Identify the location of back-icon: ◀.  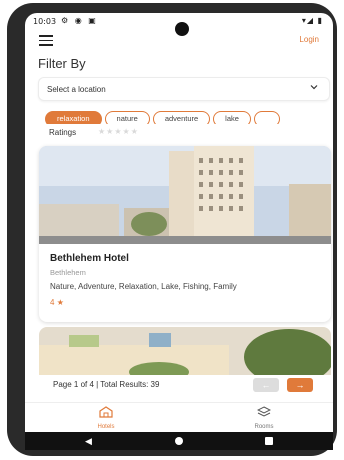
(88, 441).